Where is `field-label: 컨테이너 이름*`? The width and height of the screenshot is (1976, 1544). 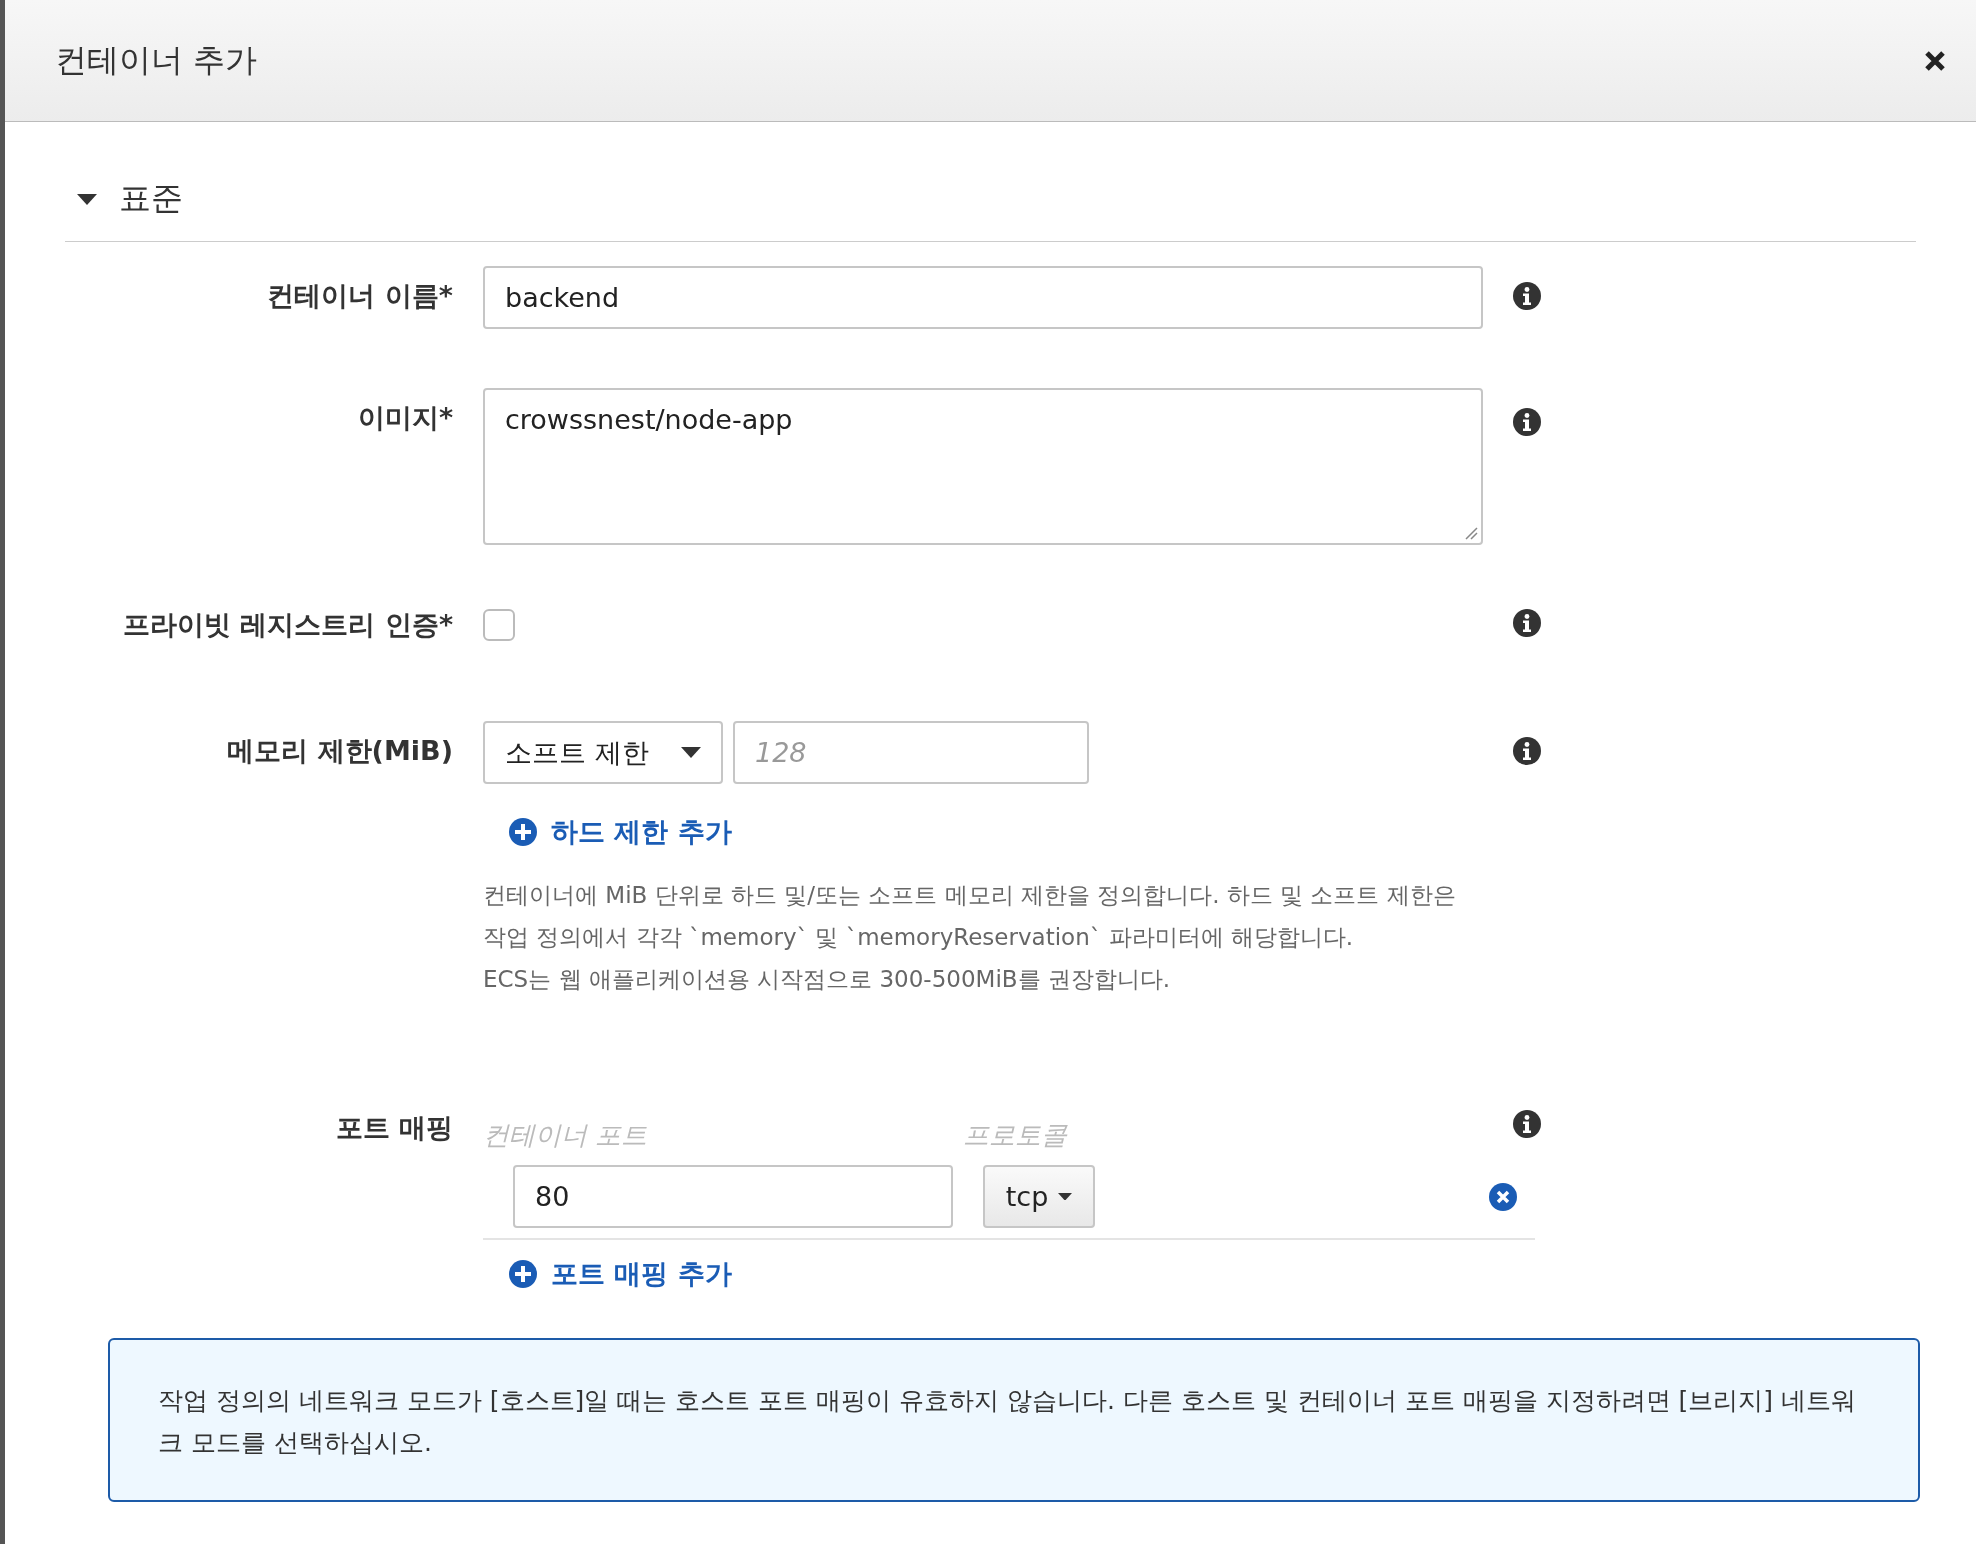 field-label: 컨테이너 이름* is located at coordinates (359, 296).